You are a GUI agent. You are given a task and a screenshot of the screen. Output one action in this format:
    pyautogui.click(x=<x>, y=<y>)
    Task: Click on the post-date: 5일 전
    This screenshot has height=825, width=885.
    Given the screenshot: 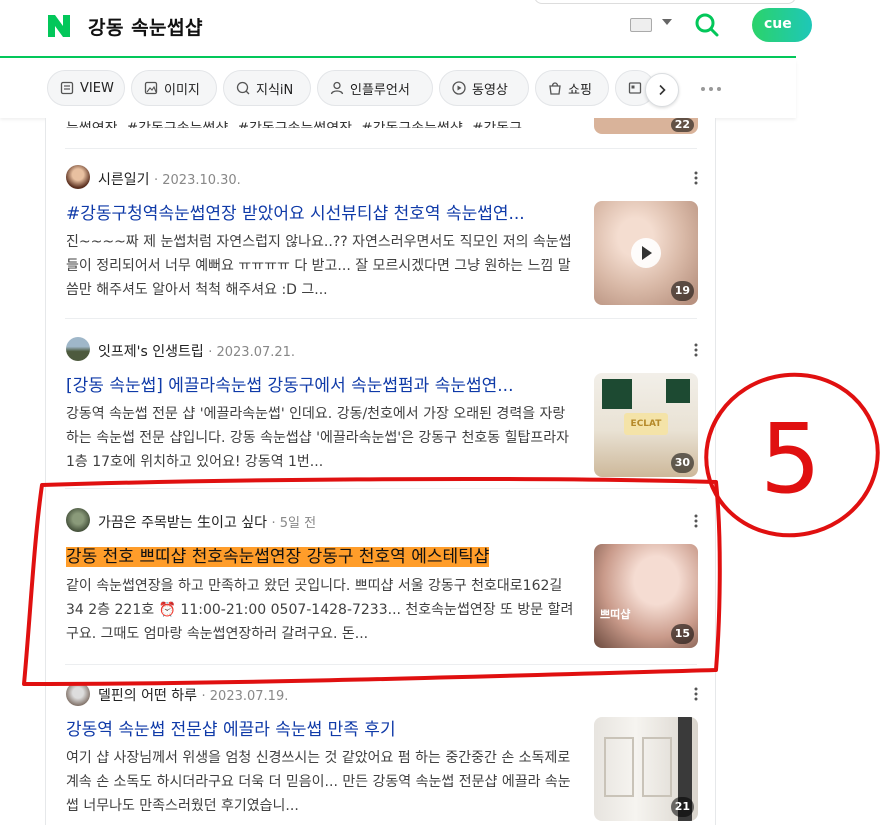 What is the action you would take?
    pyautogui.click(x=298, y=523)
    